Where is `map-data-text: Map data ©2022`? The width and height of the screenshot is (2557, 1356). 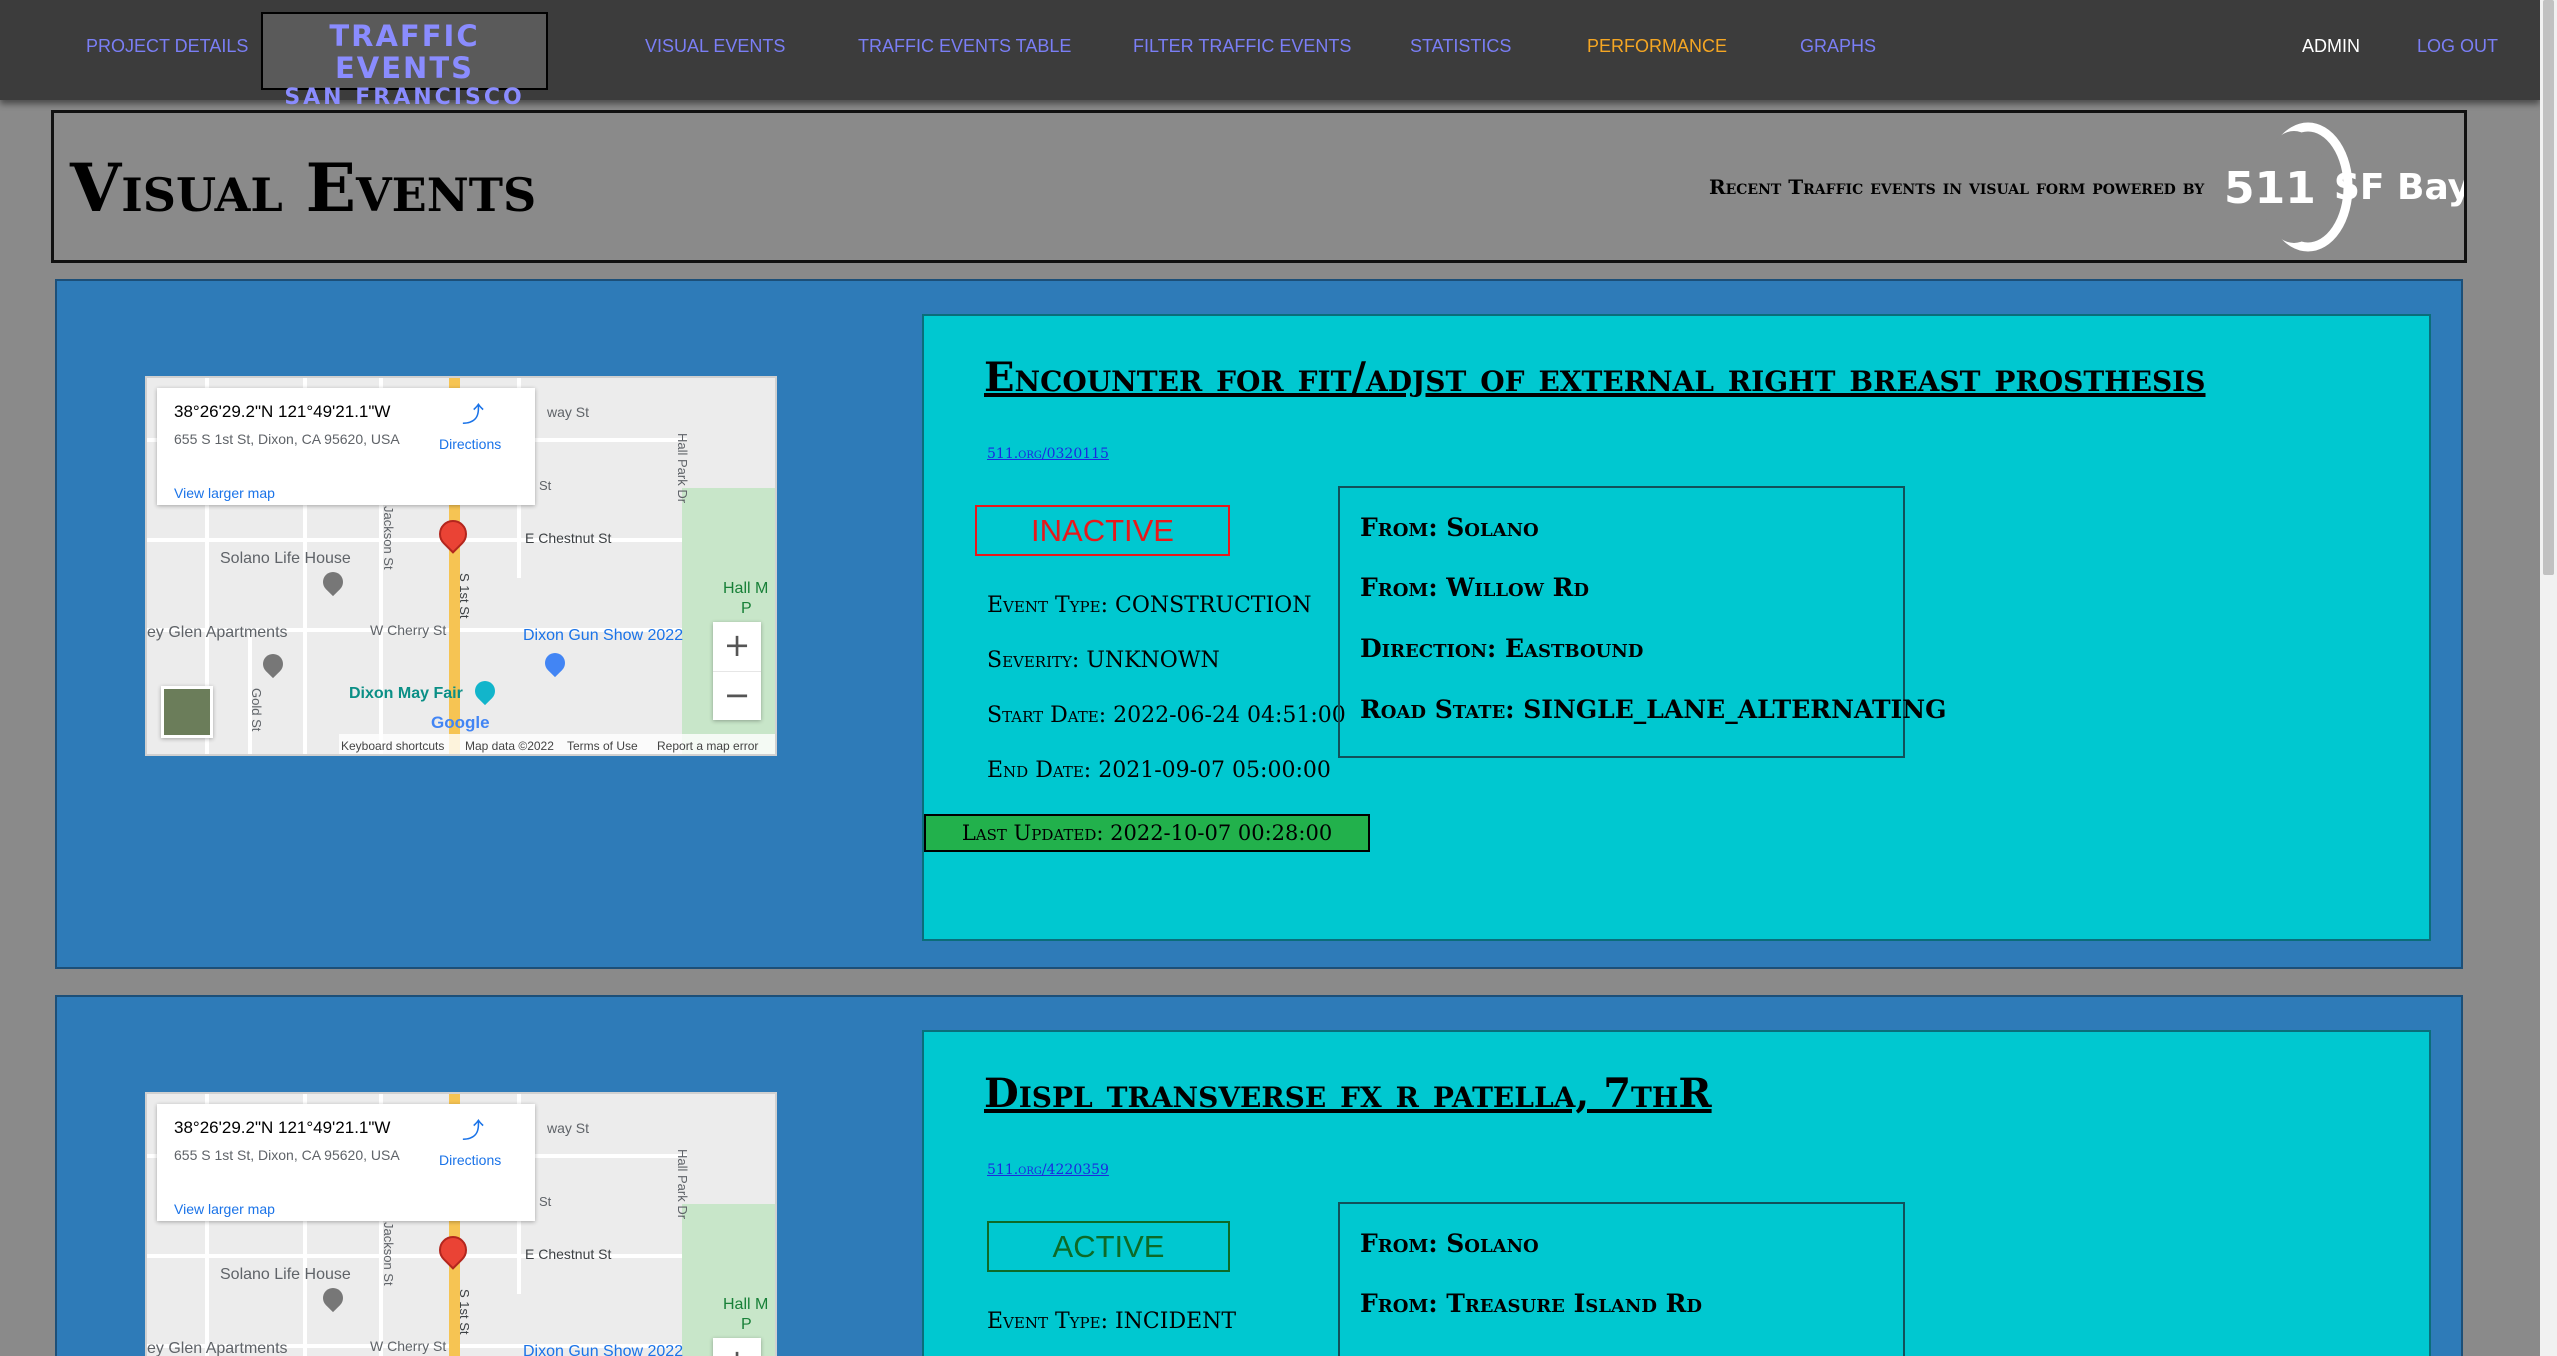 map-data-text: Map data ©2022 is located at coordinates (509, 746).